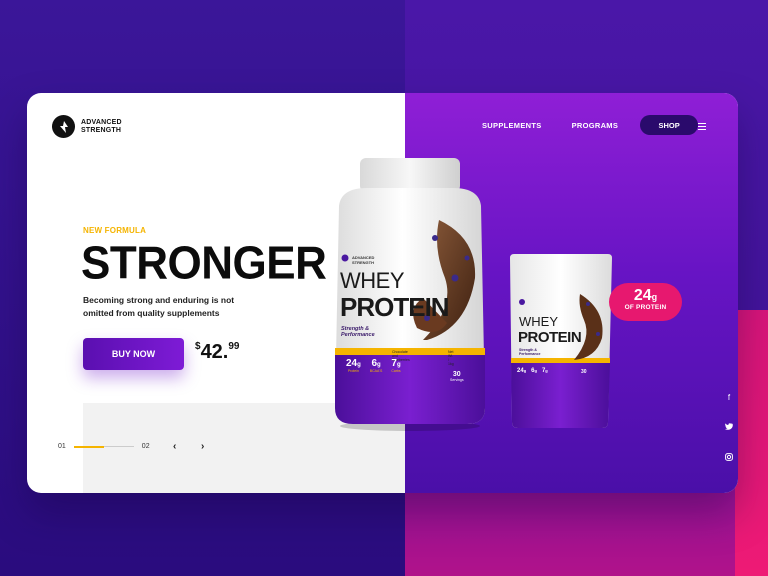 The width and height of the screenshot is (768, 576). I want to click on brand-name-line2: STRENGTH, so click(101, 130).